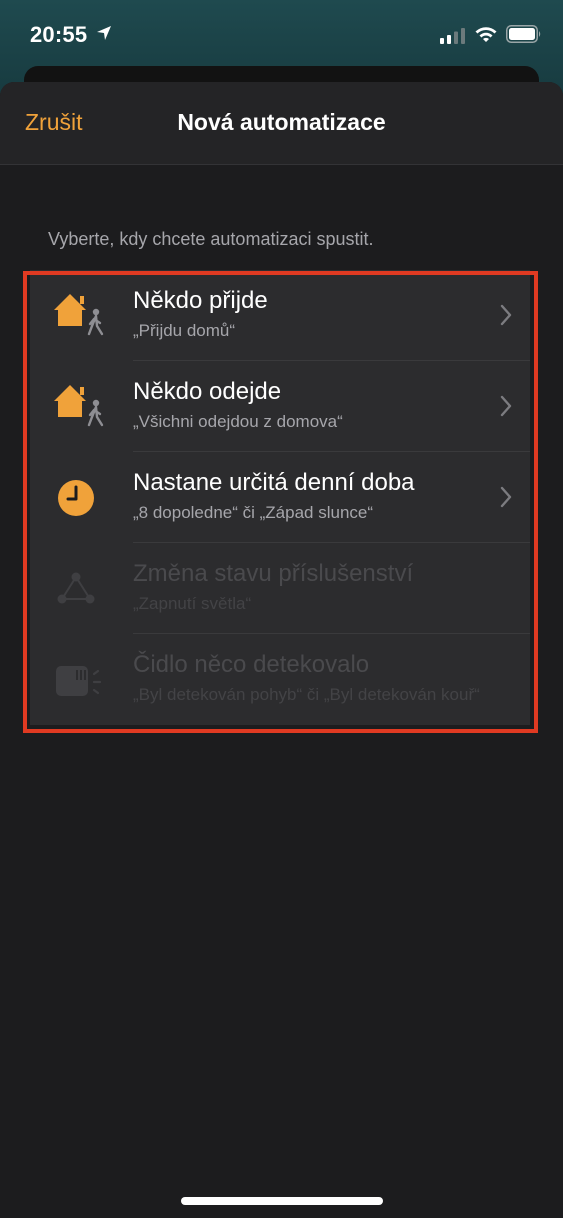  I want to click on option-title: Někdo přijde, so click(200, 300).